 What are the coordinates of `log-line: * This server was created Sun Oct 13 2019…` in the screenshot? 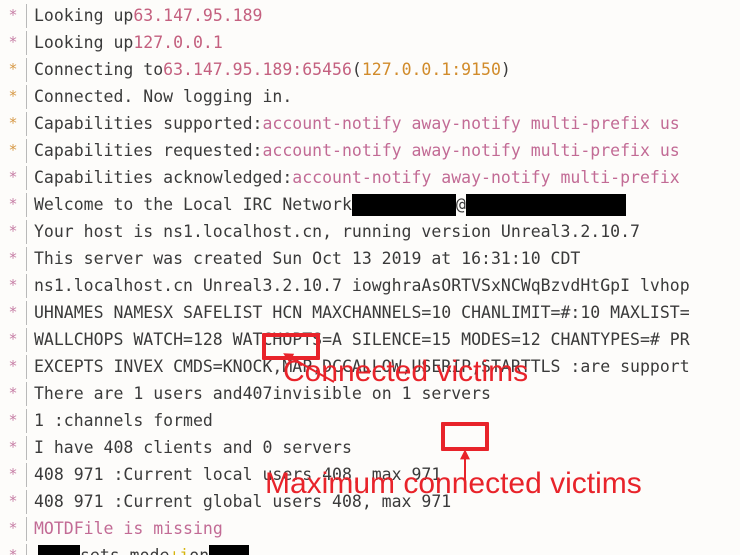 It's located at (370, 258).